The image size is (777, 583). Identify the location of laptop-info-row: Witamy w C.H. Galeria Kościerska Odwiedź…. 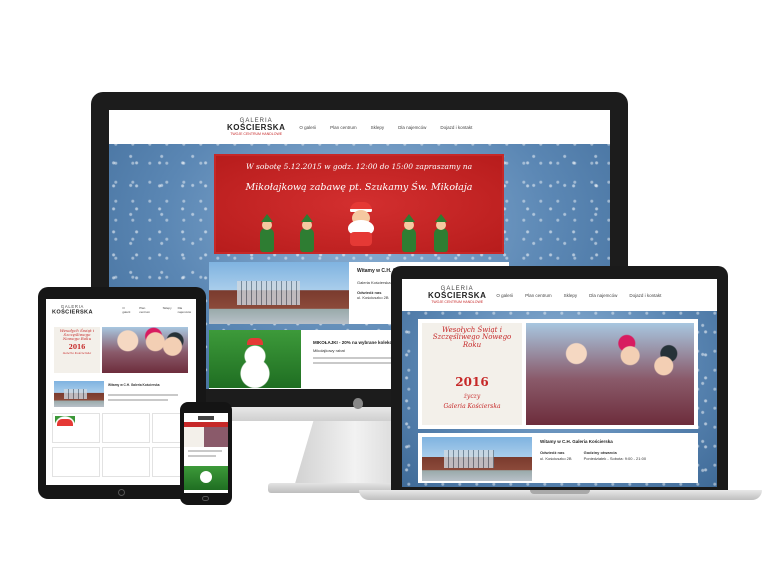
(558, 458).